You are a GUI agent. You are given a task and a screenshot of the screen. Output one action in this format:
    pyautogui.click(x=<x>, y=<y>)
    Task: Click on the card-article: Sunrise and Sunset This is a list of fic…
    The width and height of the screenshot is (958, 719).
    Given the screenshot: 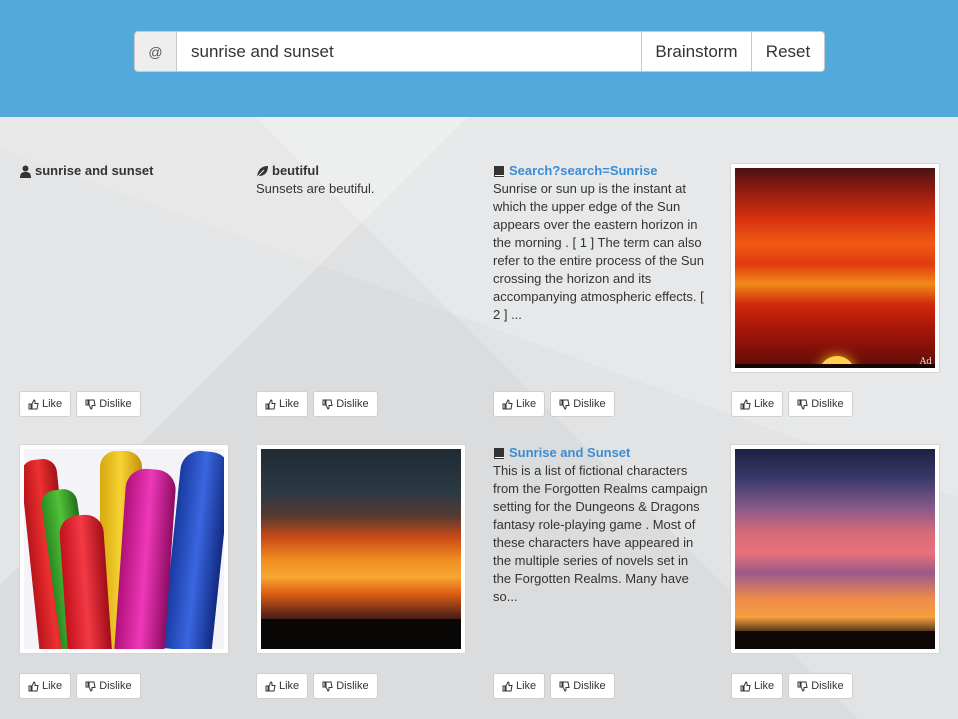 What is the action you would take?
    pyautogui.click(x=600, y=525)
    